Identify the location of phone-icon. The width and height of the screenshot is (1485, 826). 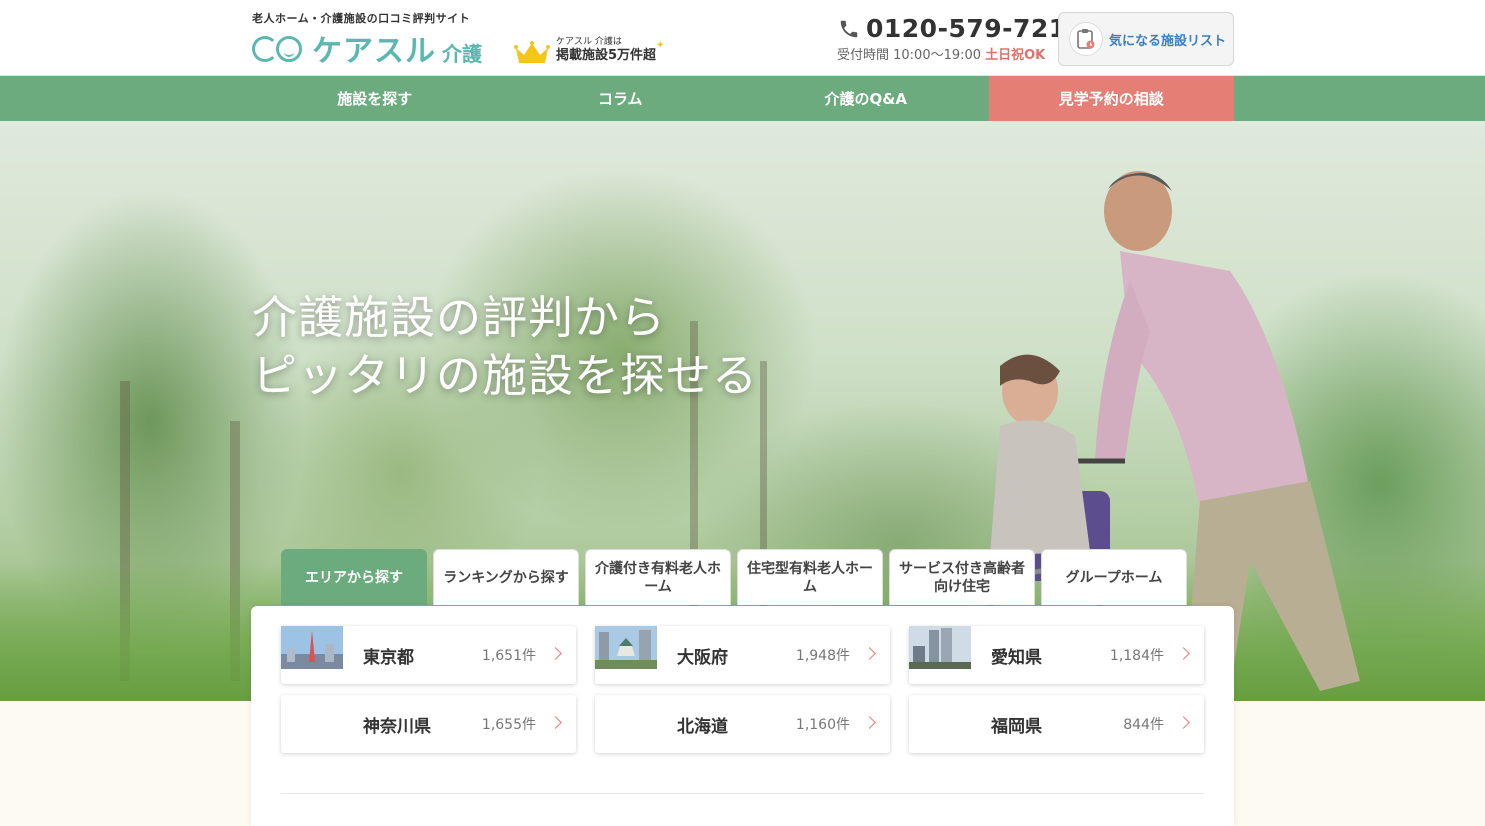
(849, 28).